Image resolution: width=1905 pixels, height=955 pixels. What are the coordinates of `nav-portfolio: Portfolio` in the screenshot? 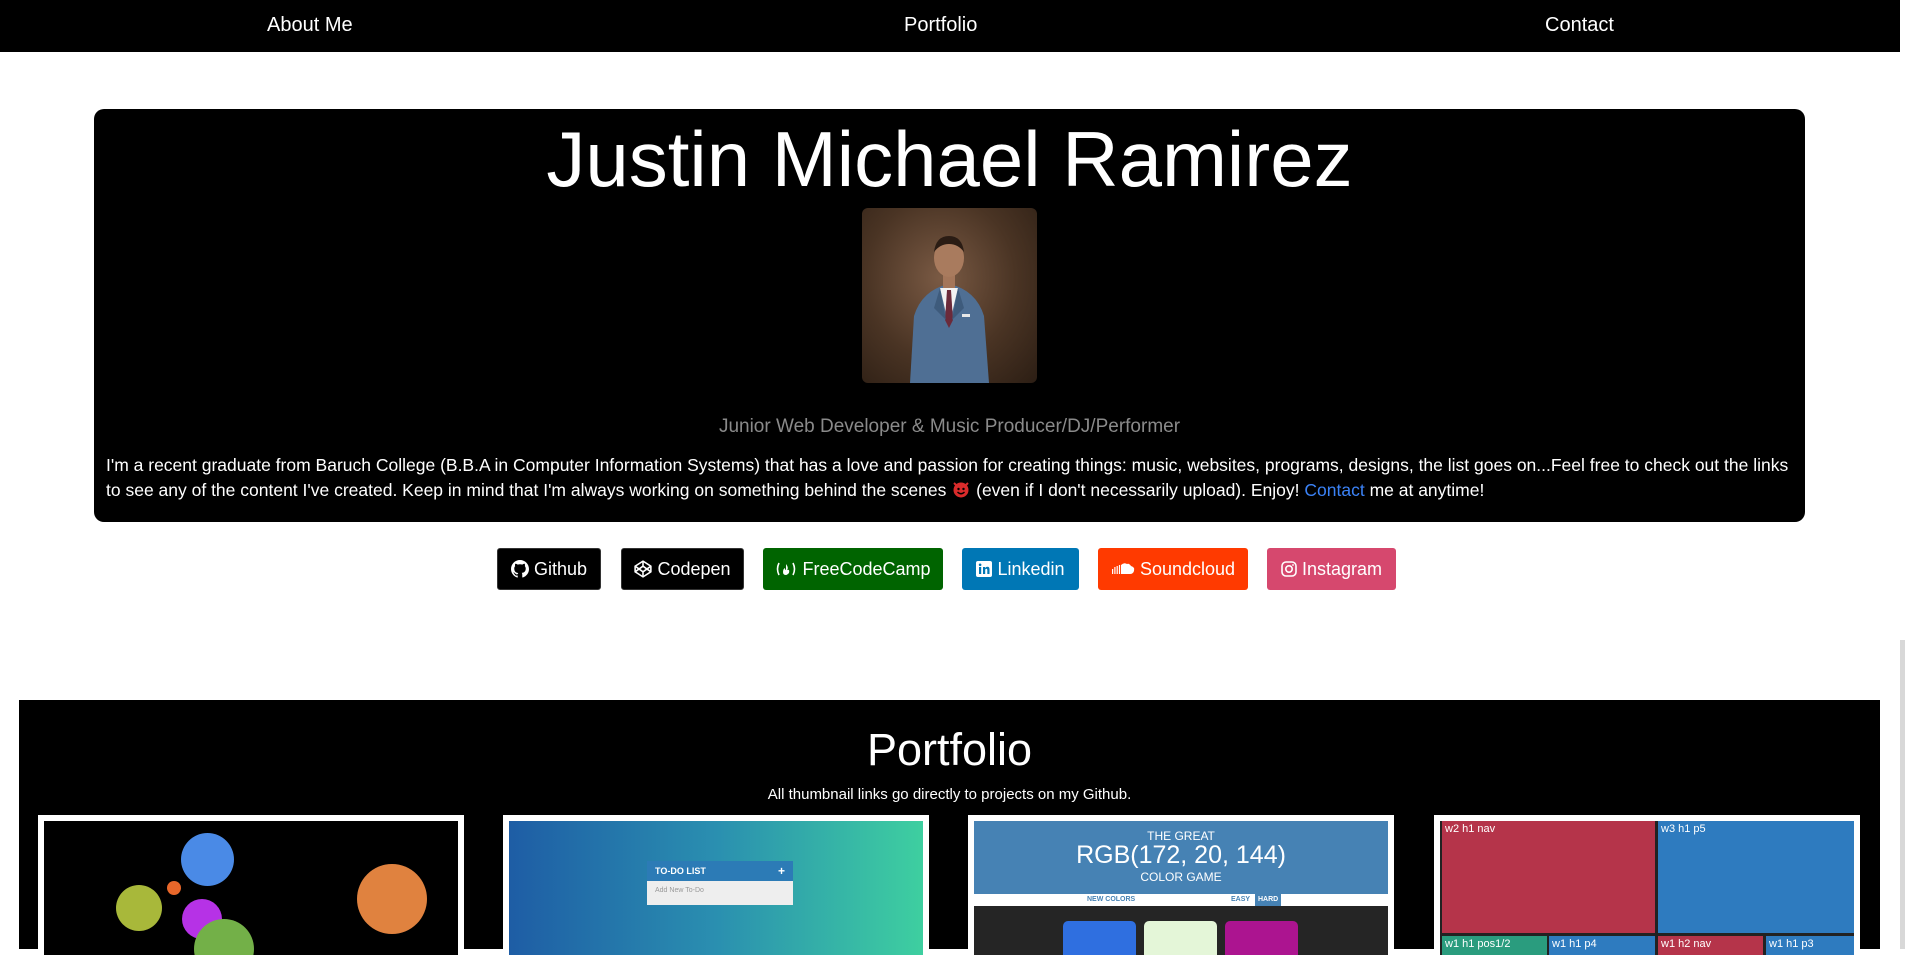 It's located at (940, 25).